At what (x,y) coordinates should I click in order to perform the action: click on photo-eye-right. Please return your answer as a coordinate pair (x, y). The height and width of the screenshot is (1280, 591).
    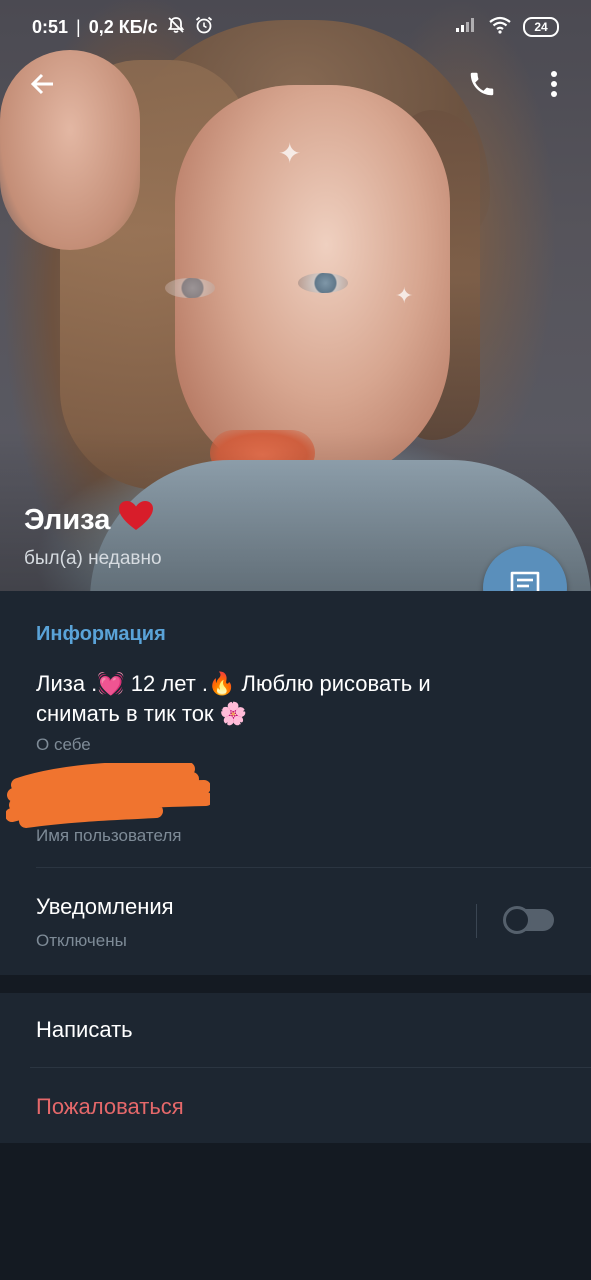
    Looking at the image, I should click on (323, 283).